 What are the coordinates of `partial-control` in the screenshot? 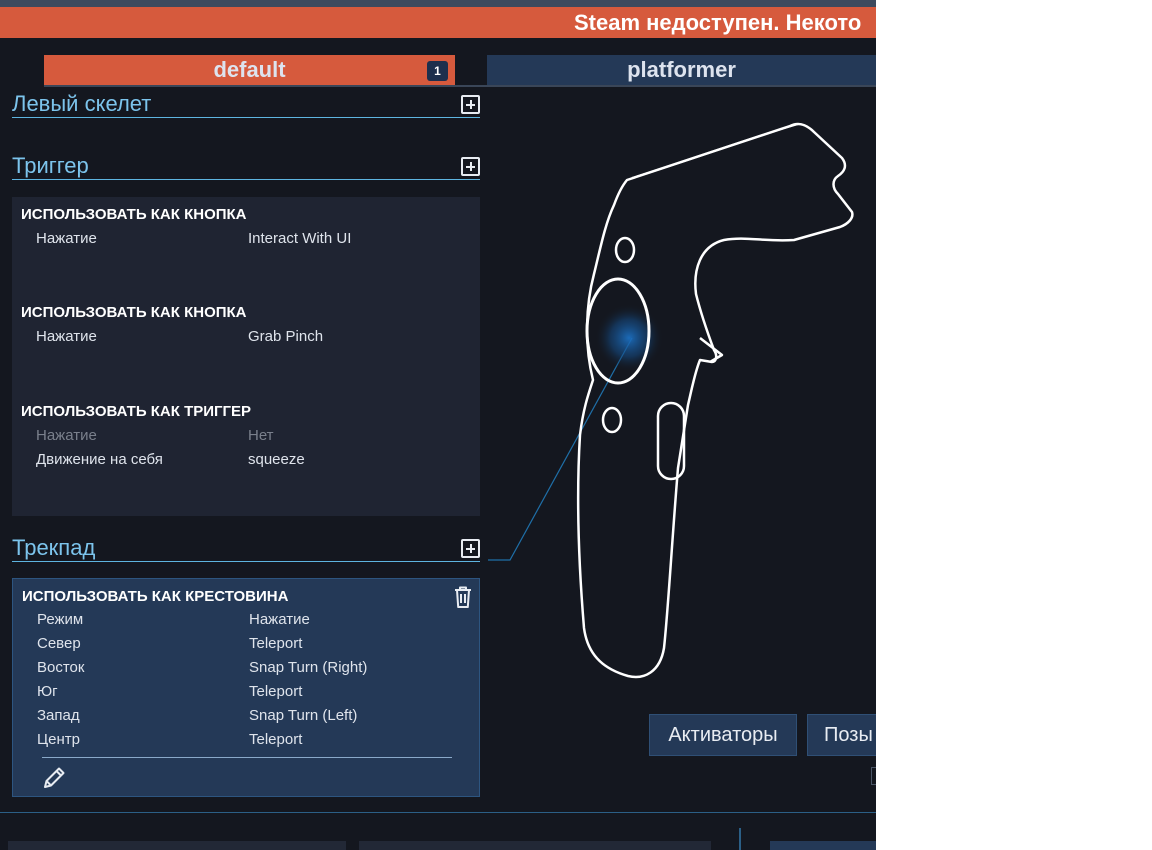 It's located at (873, 776).